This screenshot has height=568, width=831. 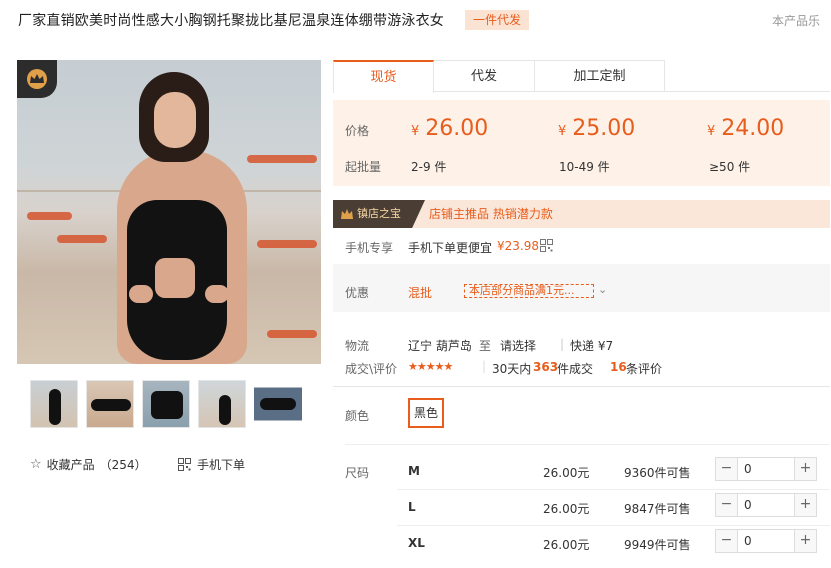 What do you see at coordinates (371, 369) in the screenshot?
I see `deals-label: 成交\评价` at bounding box center [371, 369].